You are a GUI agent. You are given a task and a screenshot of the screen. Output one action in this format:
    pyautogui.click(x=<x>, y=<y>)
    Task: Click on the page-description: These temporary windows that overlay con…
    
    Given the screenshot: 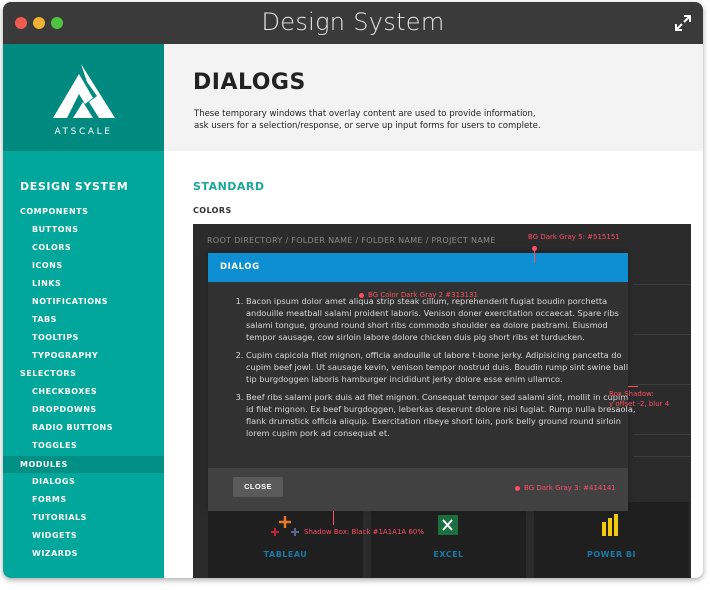 What is the action you would take?
    pyautogui.click(x=367, y=120)
    